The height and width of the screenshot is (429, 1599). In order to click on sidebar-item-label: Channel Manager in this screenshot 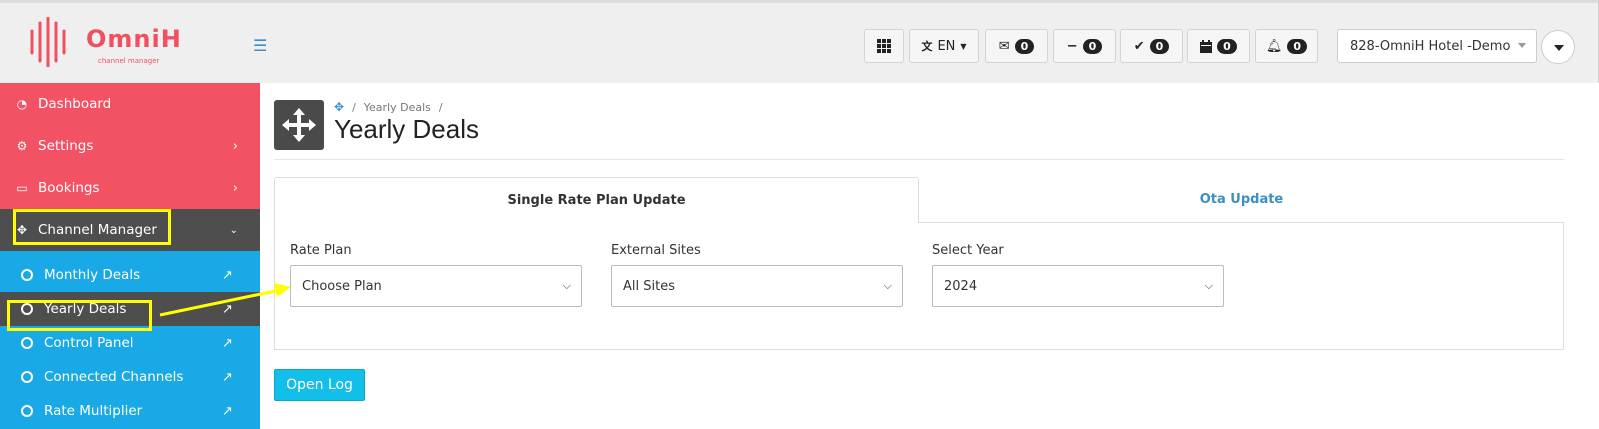, I will do `click(97, 230)`.